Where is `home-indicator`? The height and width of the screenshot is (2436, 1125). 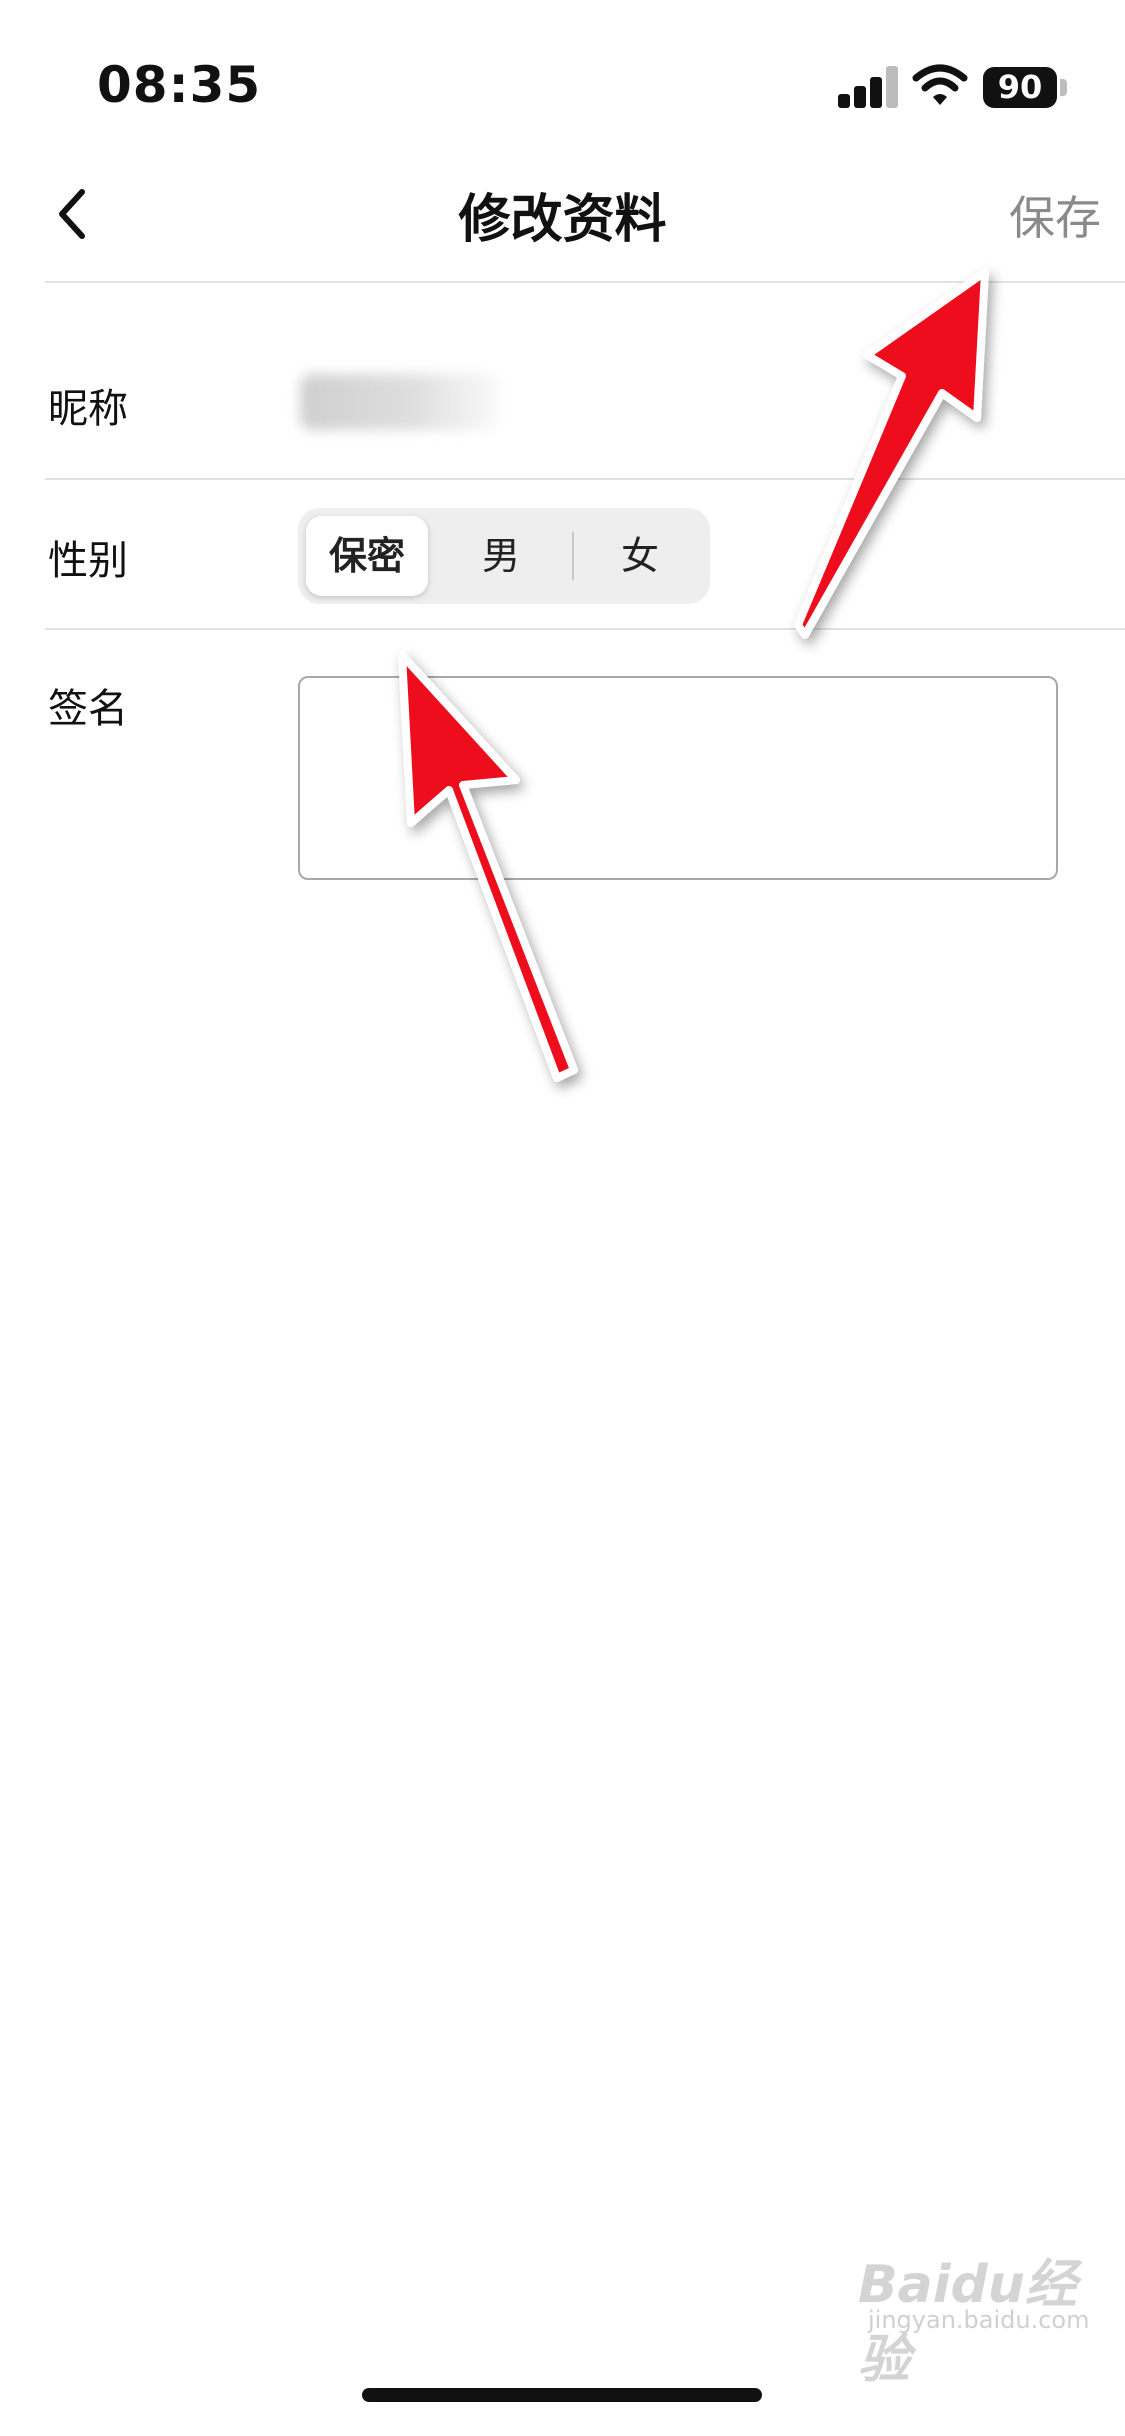 home-indicator is located at coordinates (562, 2395).